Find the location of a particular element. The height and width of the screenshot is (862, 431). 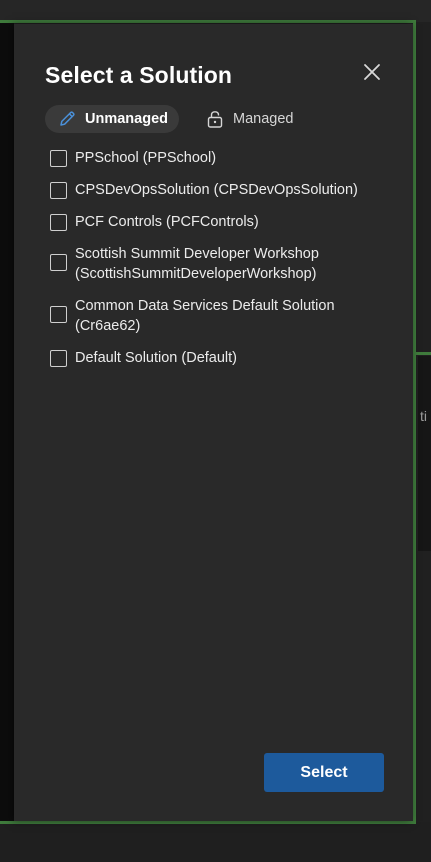

solution-label: PCF Controls (PCFControls) is located at coordinates (167, 222).